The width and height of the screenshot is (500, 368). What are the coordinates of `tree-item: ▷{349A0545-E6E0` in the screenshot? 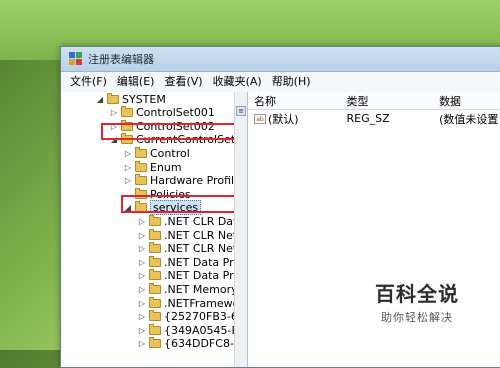 It's located at (192, 330).